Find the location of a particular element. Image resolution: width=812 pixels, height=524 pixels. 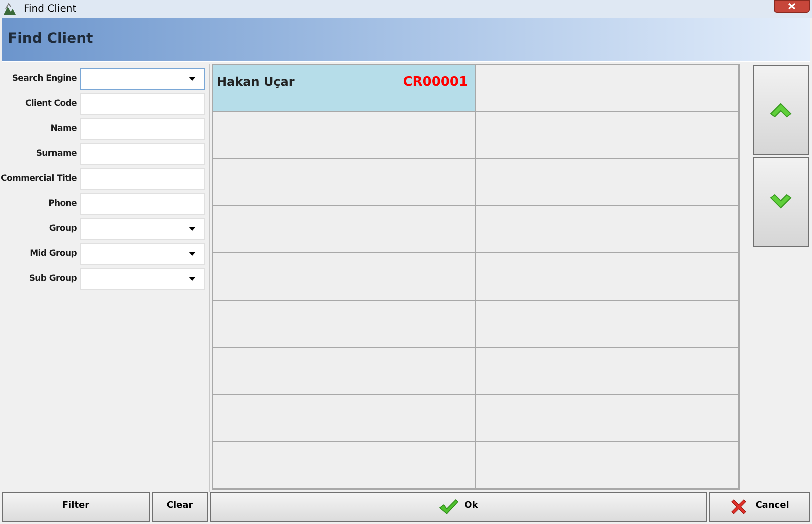

field-label: Sub Group is located at coordinates (53, 279).